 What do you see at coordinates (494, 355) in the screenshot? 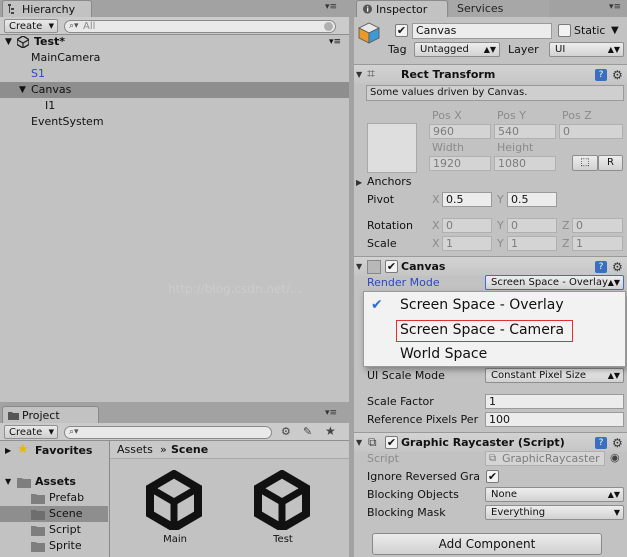
I see `popup-option-world: World Space` at bounding box center [494, 355].